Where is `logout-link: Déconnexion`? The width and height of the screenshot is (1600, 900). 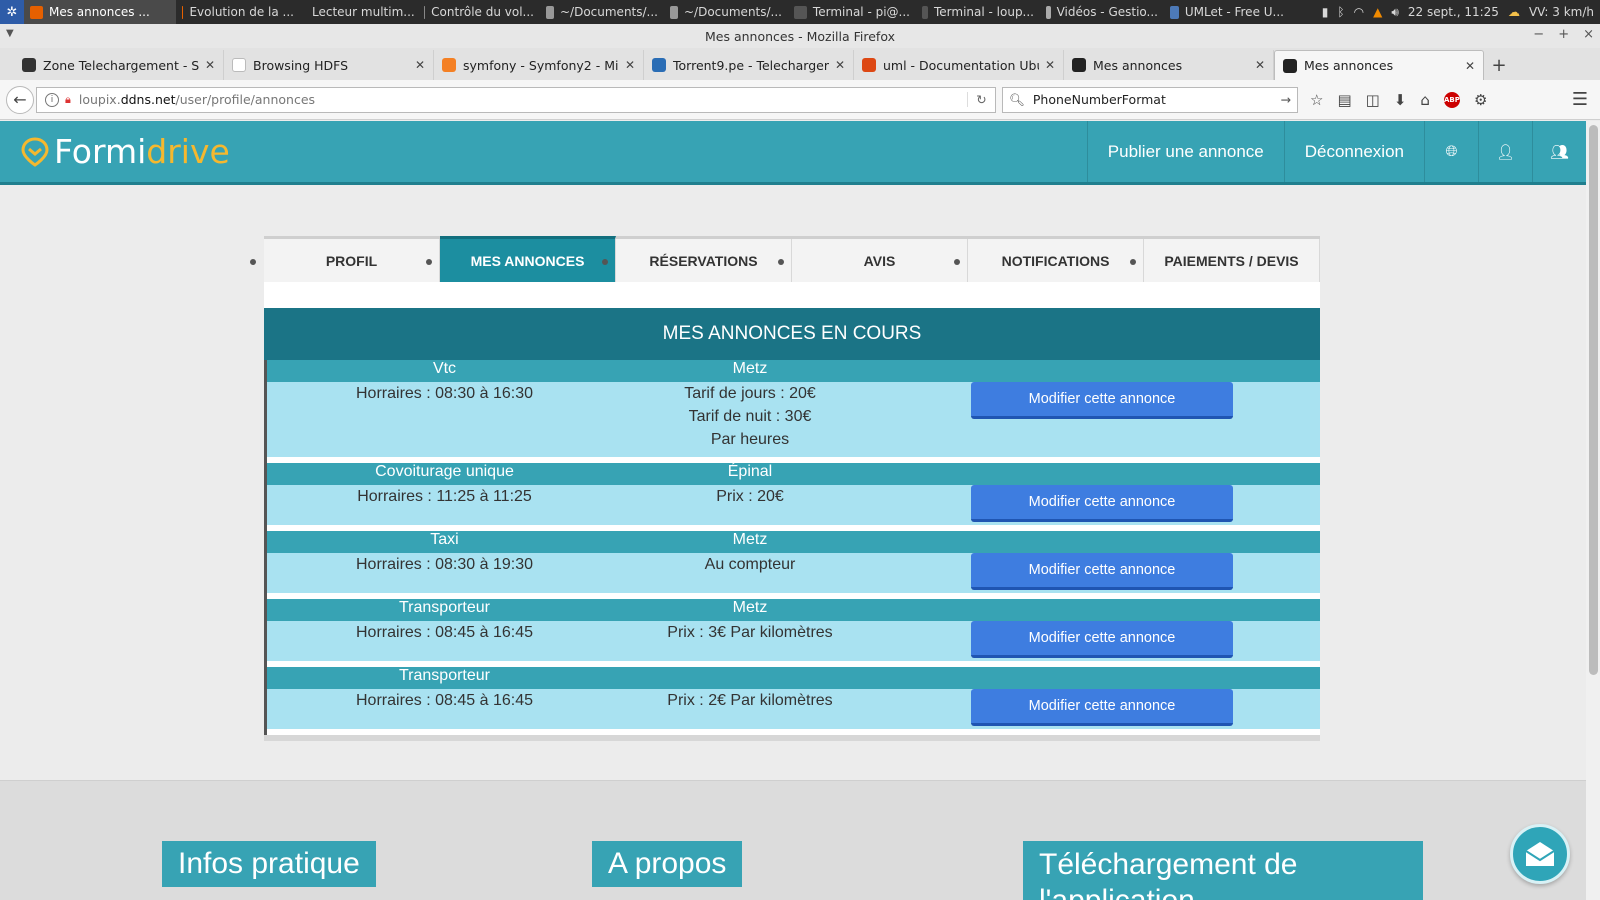
logout-link: Déconnexion is located at coordinates (1353, 151).